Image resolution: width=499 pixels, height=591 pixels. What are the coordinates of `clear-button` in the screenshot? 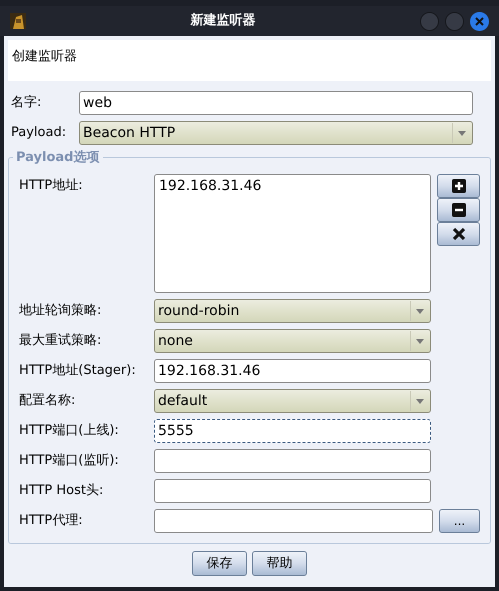 It's located at (458, 234).